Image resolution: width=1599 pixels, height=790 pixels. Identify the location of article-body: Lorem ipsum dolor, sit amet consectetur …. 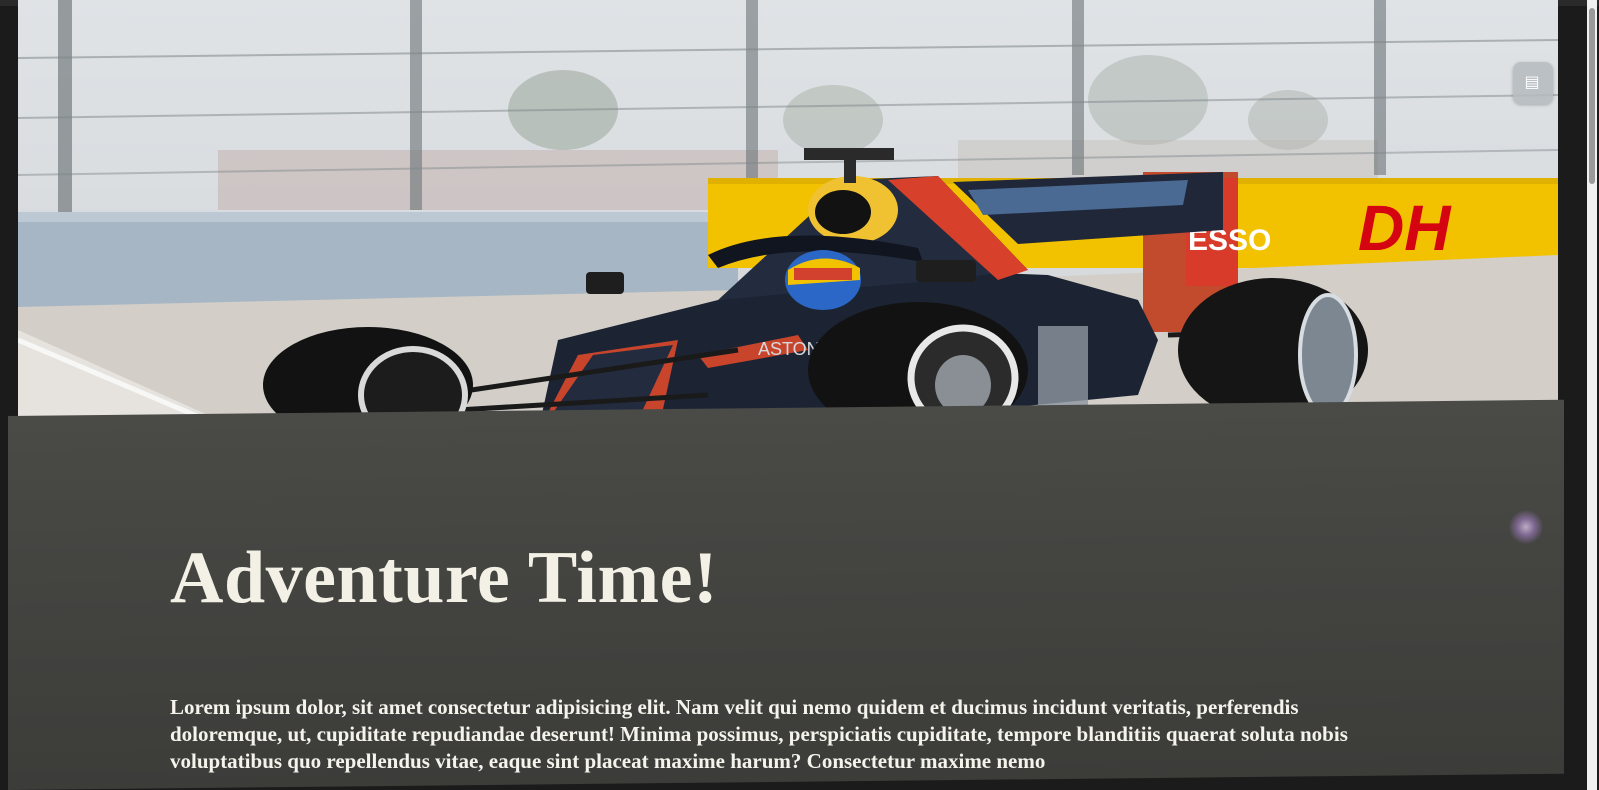
(759, 734).